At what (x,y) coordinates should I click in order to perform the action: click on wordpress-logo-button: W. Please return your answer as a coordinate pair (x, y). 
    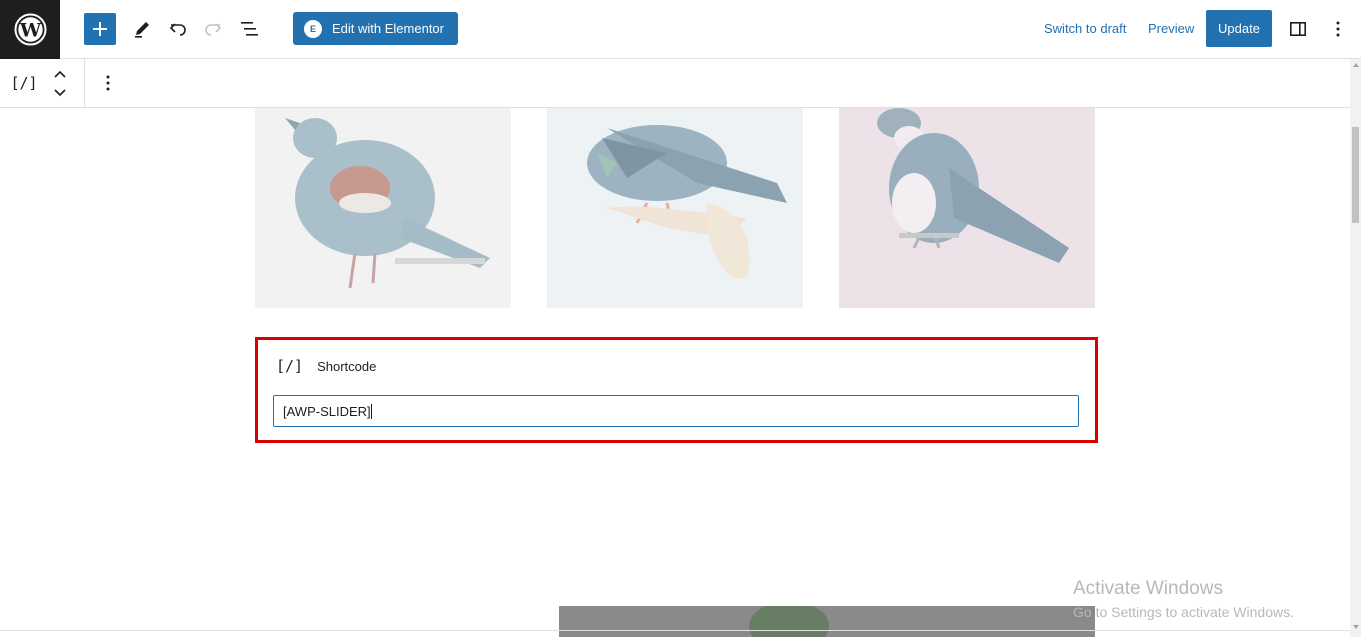
    Looking at the image, I should click on (30, 29).